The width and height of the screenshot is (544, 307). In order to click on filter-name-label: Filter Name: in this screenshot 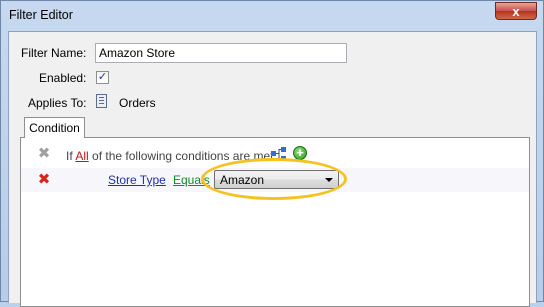, I will do `click(54, 53)`.